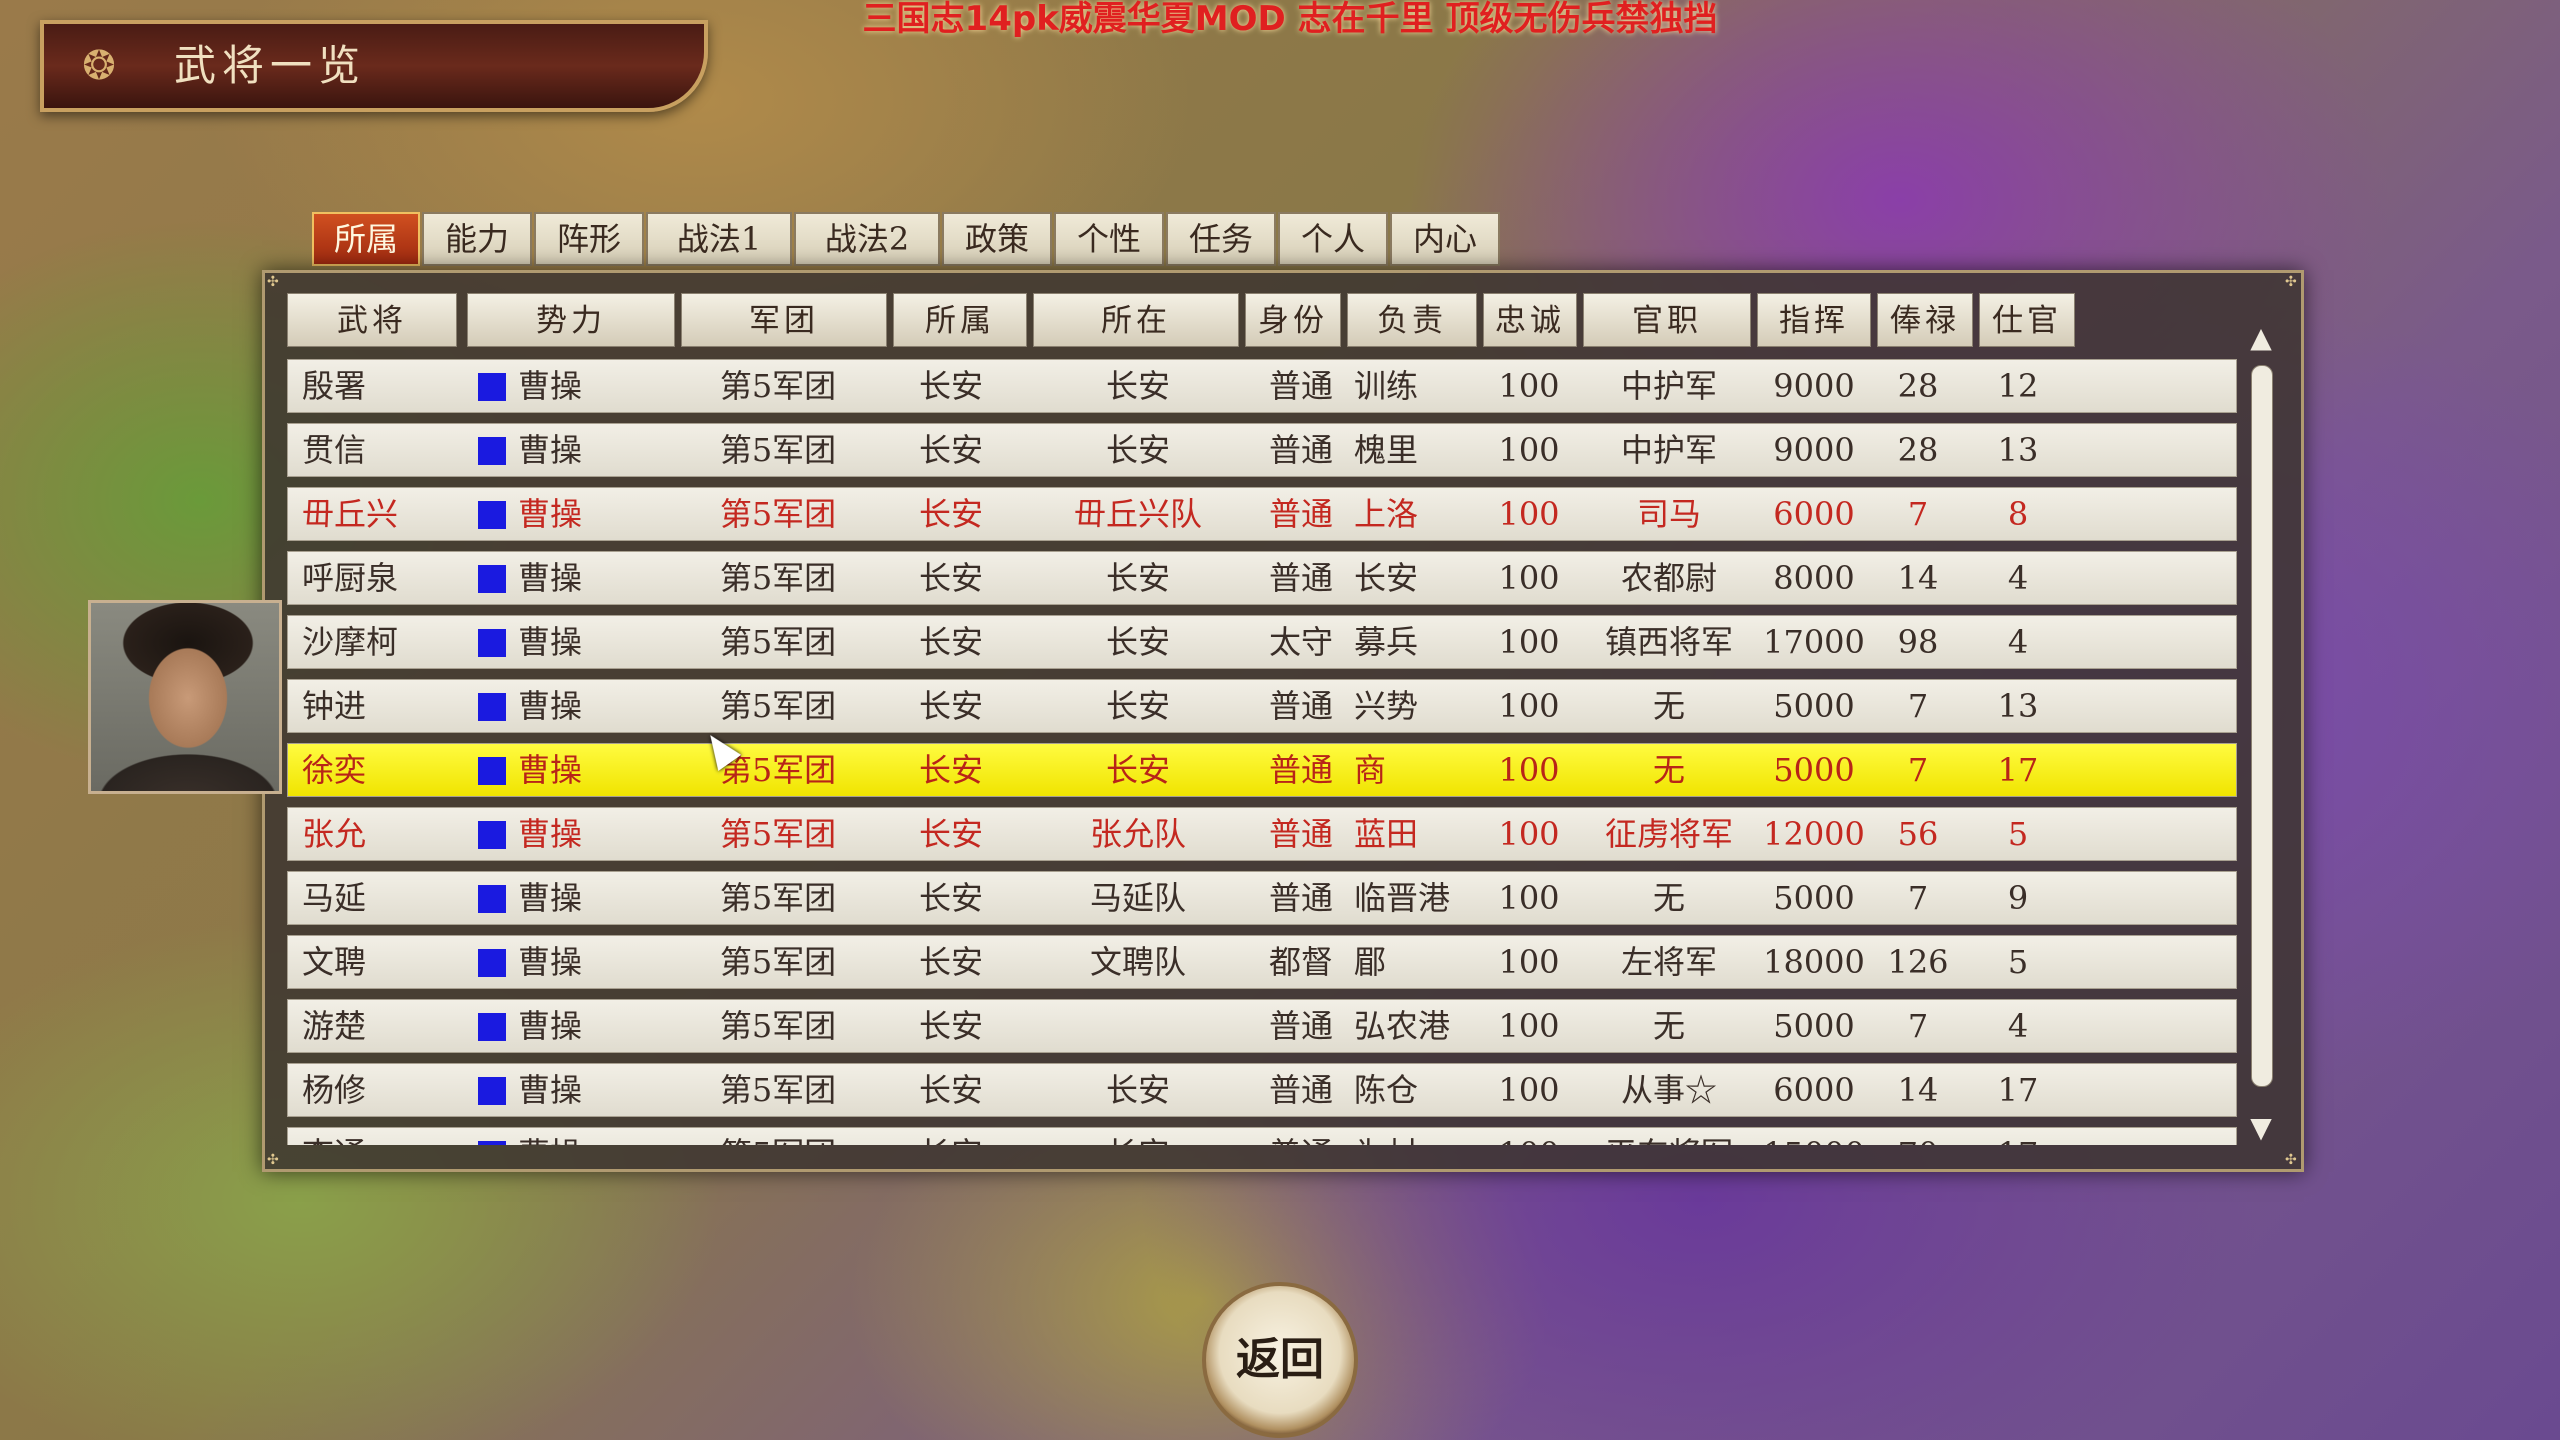 This screenshot has height=1440, width=2560. Describe the element at coordinates (2018, 834) in the screenshot. I see `cell-service: 5` at that location.